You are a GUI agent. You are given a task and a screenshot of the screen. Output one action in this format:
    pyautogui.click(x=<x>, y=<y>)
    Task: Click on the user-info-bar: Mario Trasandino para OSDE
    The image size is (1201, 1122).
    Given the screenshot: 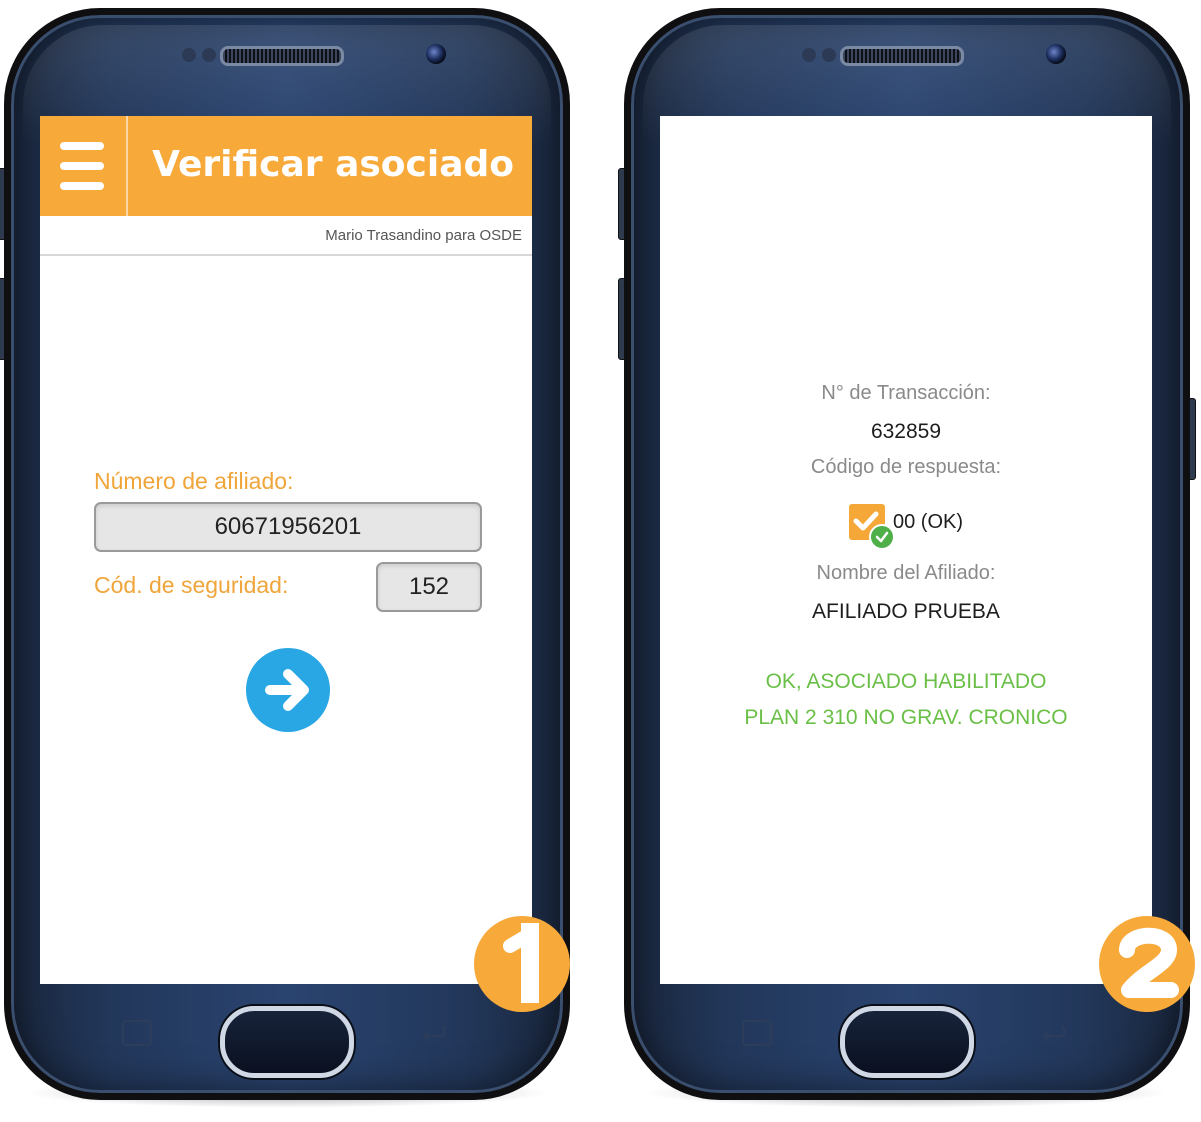 What is the action you would take?
    pyautogui.click(x=286, y=236)
    